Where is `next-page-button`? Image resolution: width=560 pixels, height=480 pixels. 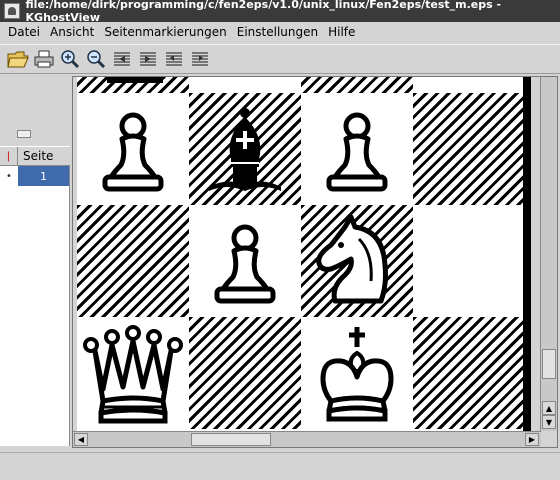 next-page-button is located at coordinates (148, 59).